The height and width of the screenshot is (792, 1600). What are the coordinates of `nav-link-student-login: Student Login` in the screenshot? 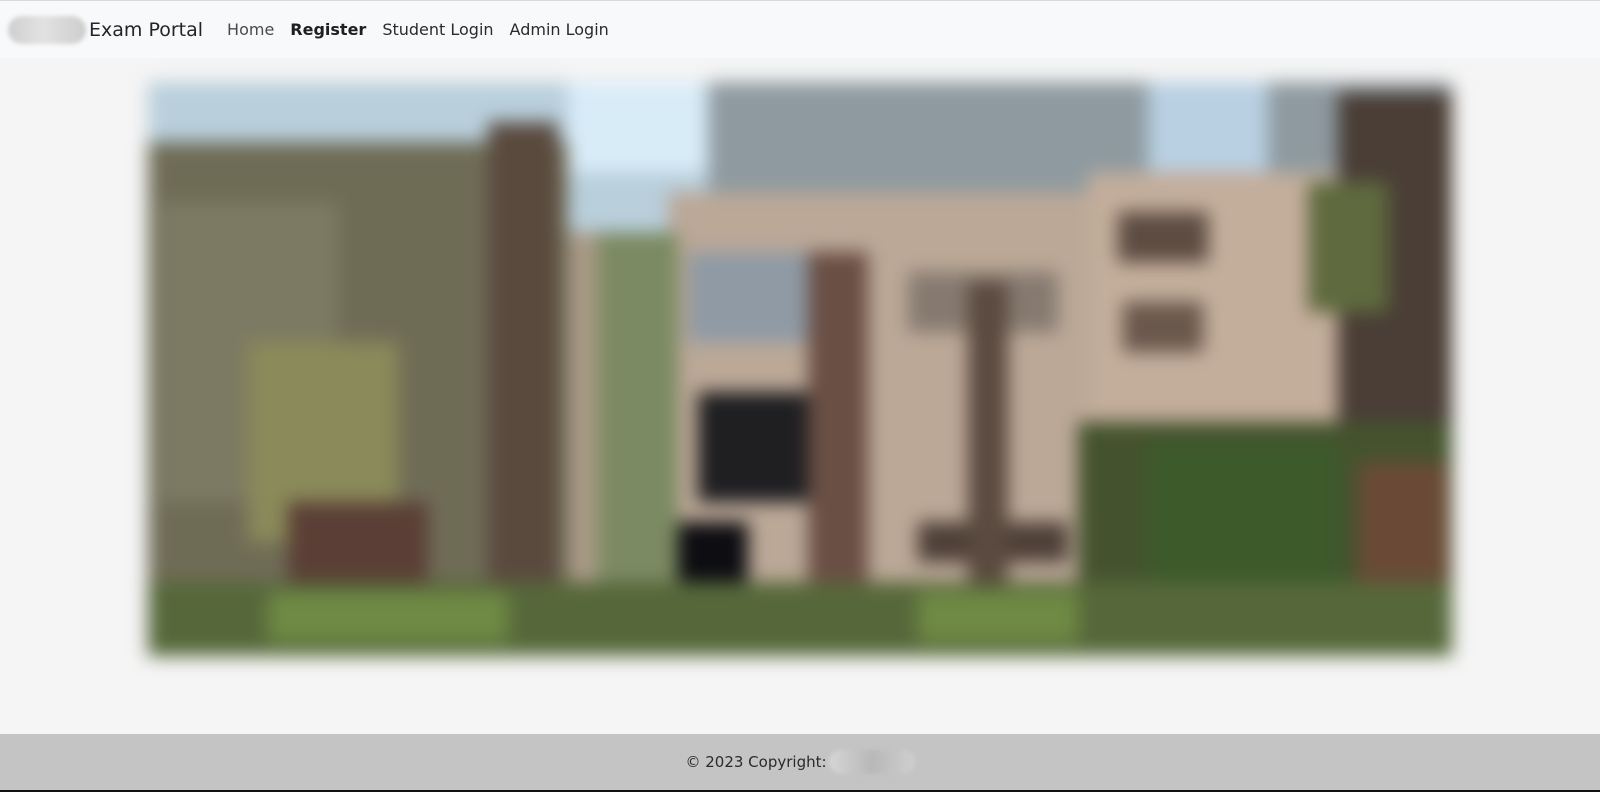 It's located at (437, 29).